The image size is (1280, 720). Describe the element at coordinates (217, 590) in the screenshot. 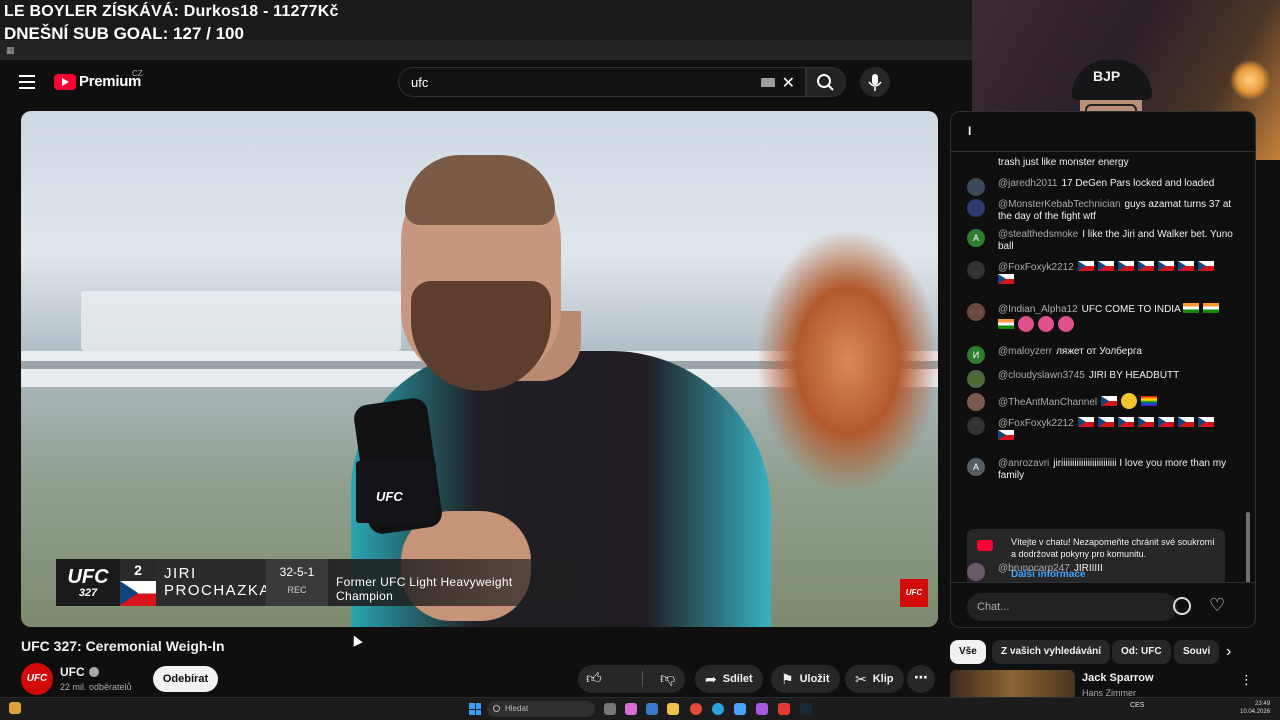

I see `fighter-last-name: PROCHAZKA` at that location.